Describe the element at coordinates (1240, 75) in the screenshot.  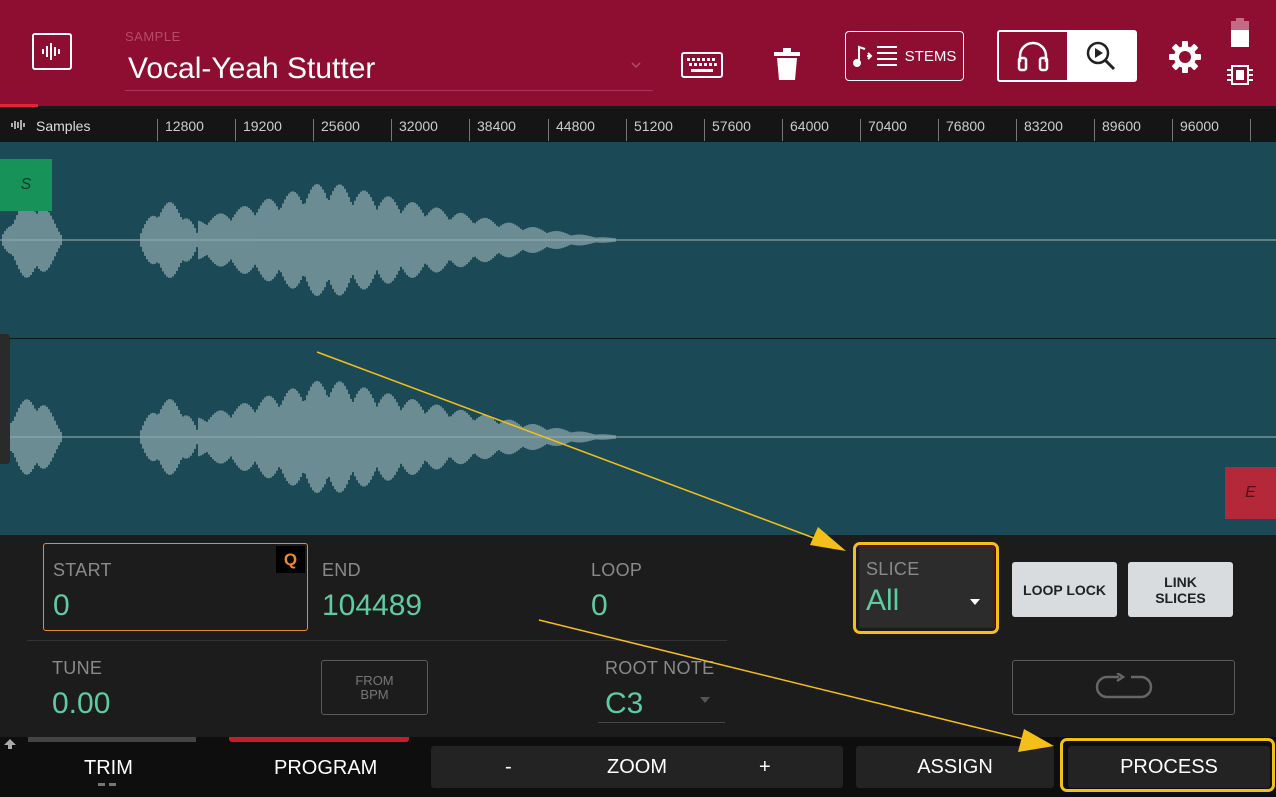
I see `chip-icon` at that location.